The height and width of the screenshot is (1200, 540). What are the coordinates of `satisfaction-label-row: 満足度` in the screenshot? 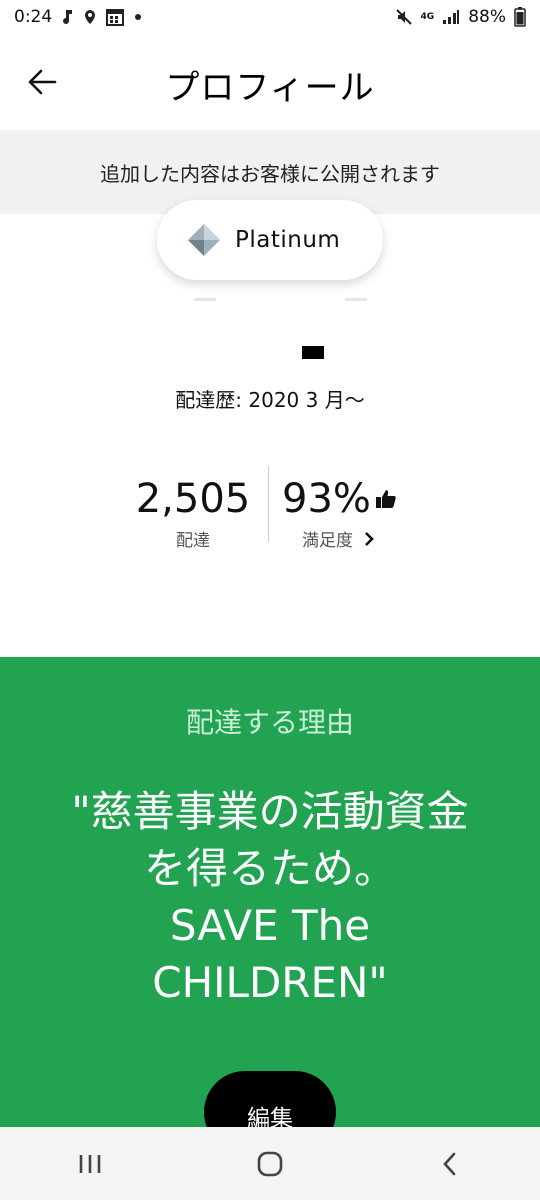 It's located at (352, 538).